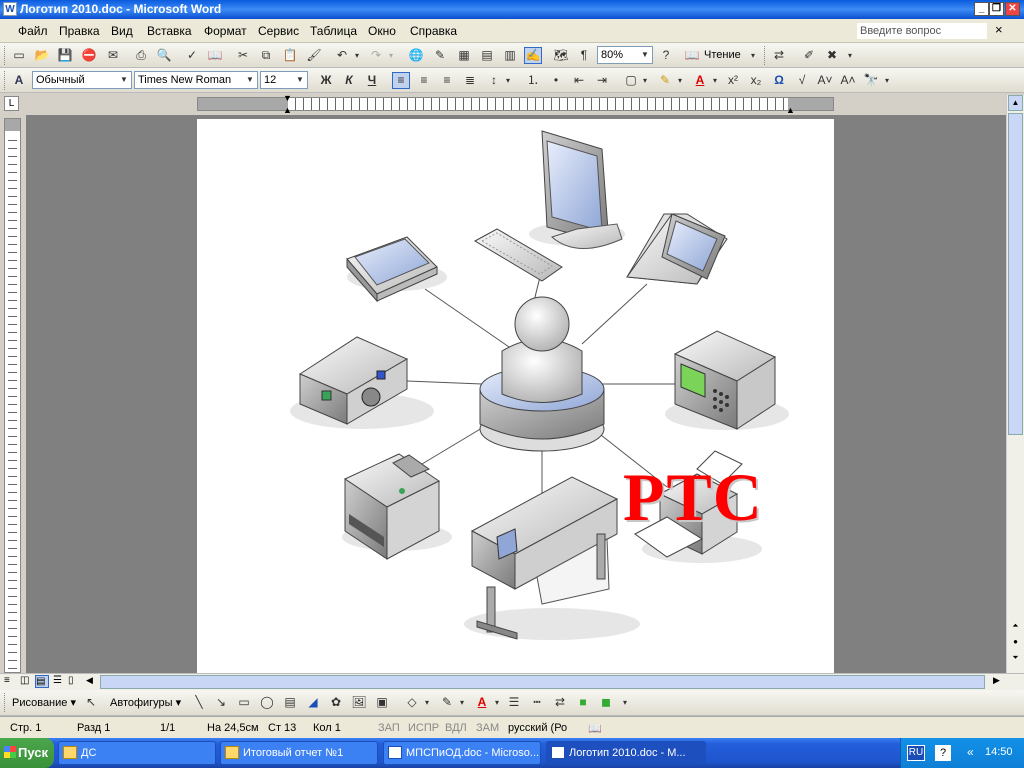 This screenshot has width=1024, height=768. I want to click on format-painter-icon: 🖌, so click(314, 55).